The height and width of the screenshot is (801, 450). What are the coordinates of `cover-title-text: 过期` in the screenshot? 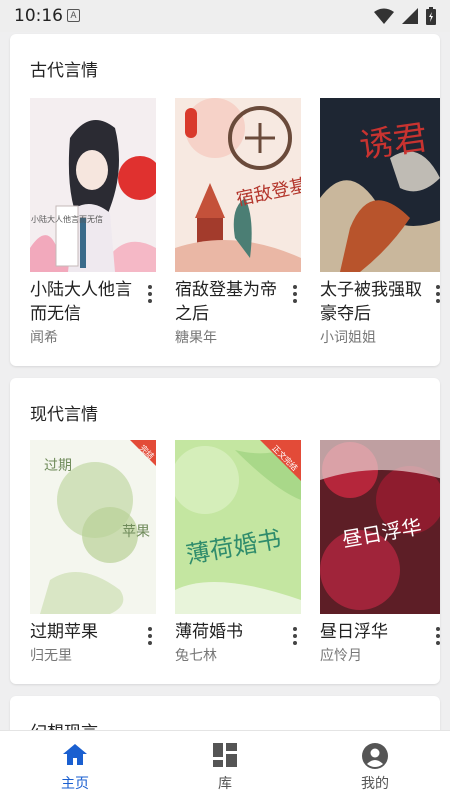 It's located at (58, 466).